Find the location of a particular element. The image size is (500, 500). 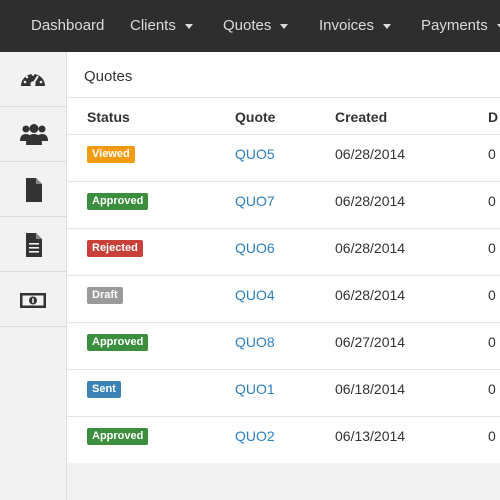

column-header-status: Status is located at coordinates (108, 117).